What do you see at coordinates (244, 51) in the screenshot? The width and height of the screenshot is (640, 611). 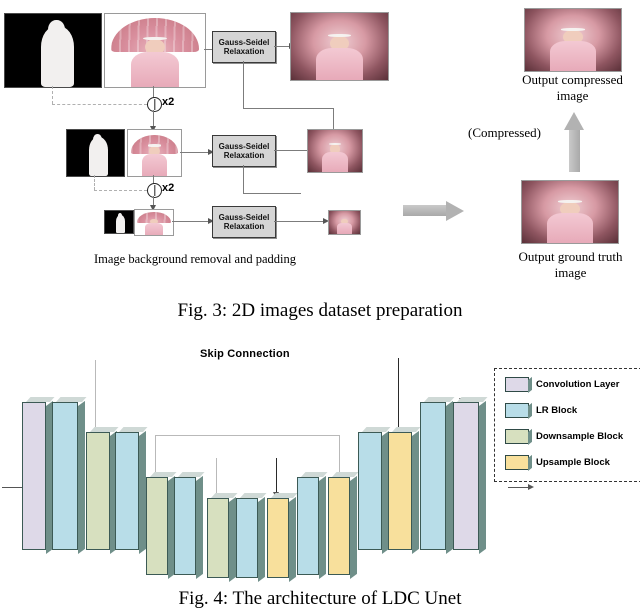 I see `gs-box-1-line2: Relaxation` at bounding box center [244, 51].